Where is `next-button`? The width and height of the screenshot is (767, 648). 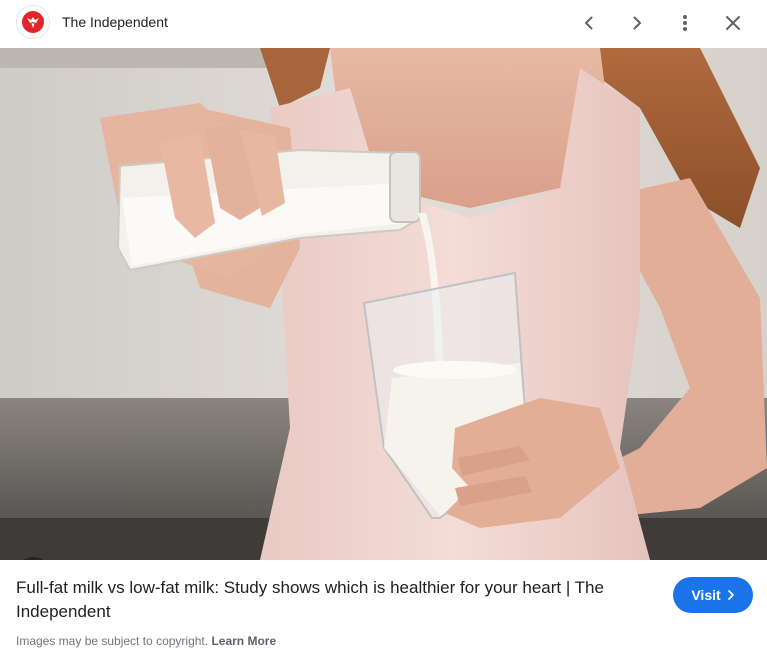
next-button is located at coordinates (637, 23).